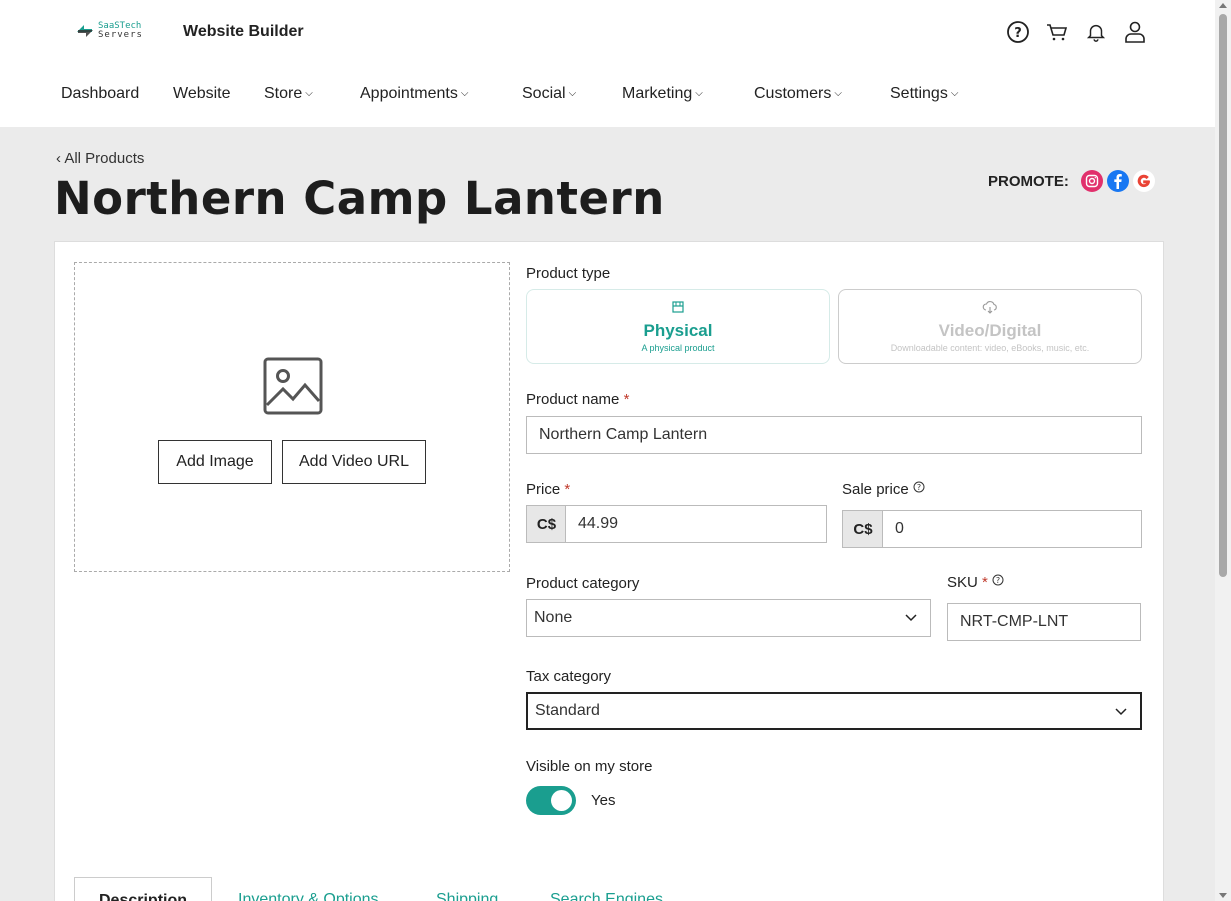 This screenshot has height=901, width=1231. I want to click on nav-settings: Settings ⌵, so click(924, 94).